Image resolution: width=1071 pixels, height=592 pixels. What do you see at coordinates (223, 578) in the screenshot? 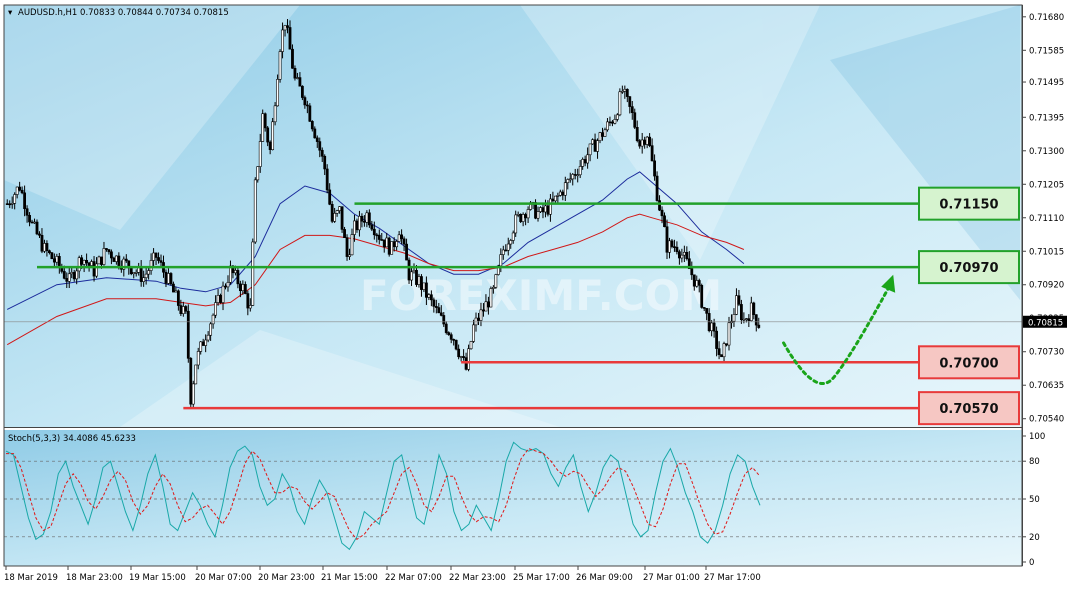
I see `time-tick-label: 20 Mar 07:00` at bounding box center [223, 578].